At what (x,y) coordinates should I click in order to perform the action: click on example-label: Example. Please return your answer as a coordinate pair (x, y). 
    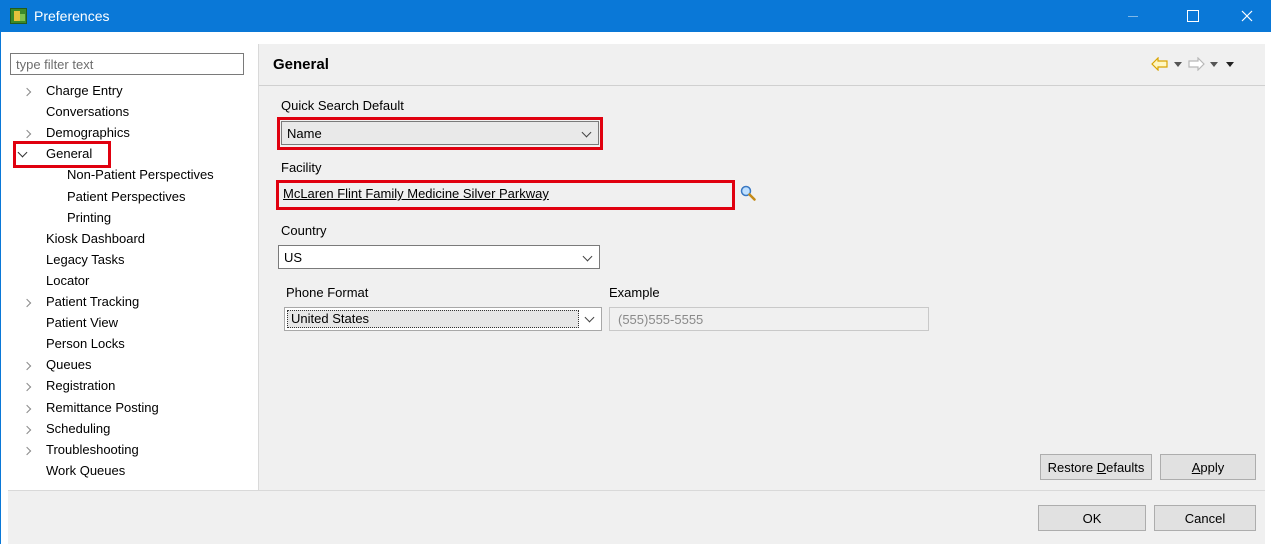
    Looking at the image, I should click on (634, 292).